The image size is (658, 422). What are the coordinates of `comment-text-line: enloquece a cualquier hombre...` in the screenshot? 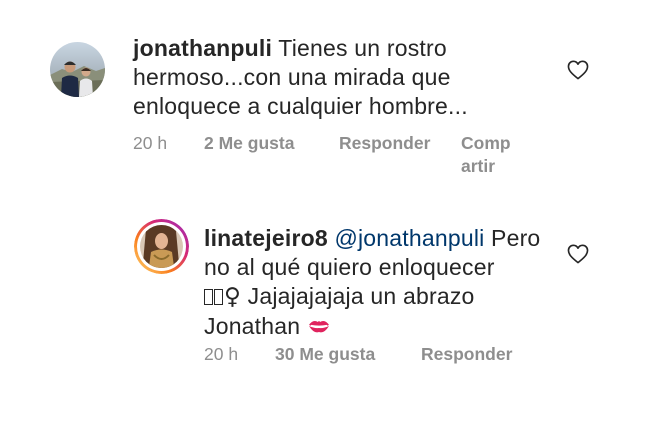 It's located at (300, 106).